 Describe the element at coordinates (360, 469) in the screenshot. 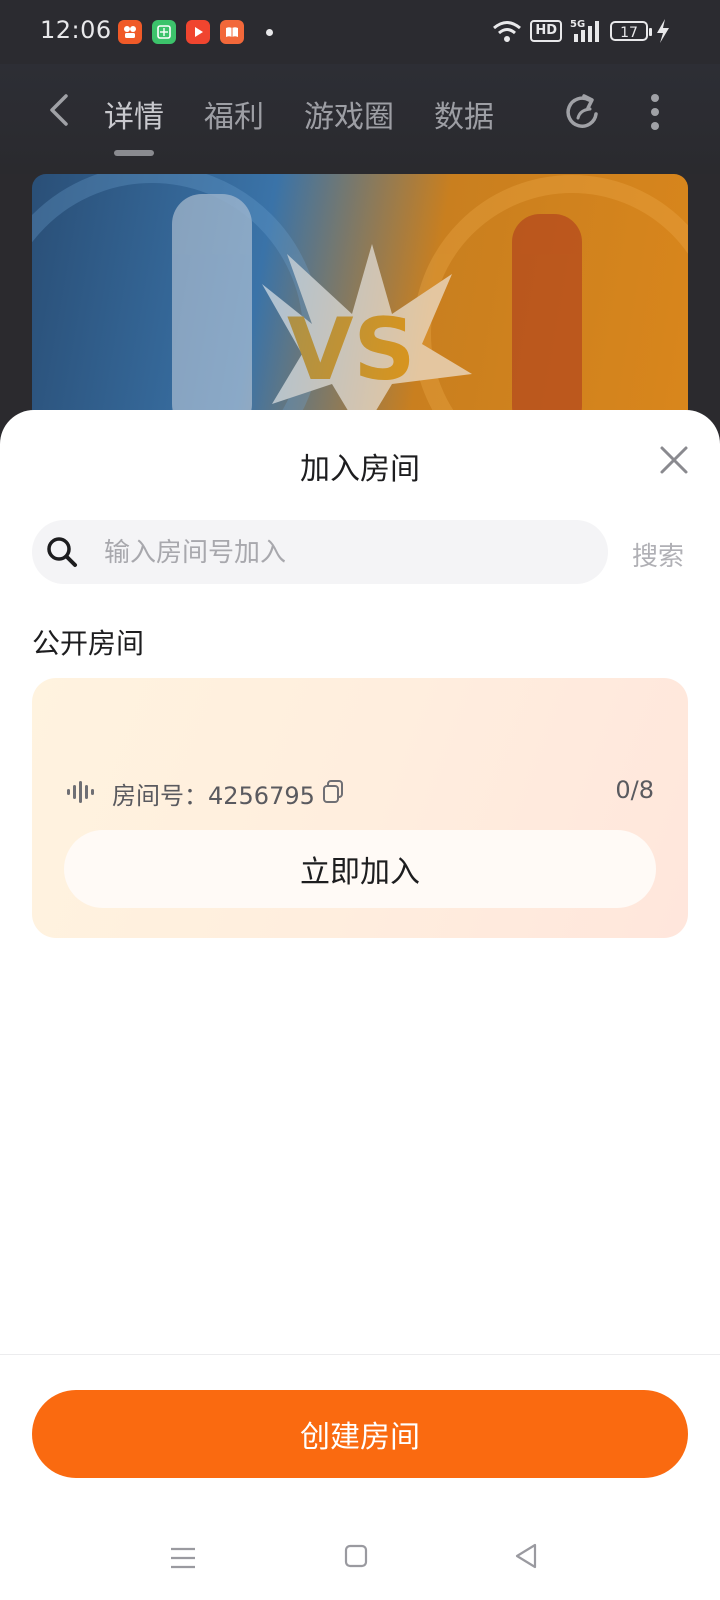

I see `sheet-title: 加入房间` at that location.